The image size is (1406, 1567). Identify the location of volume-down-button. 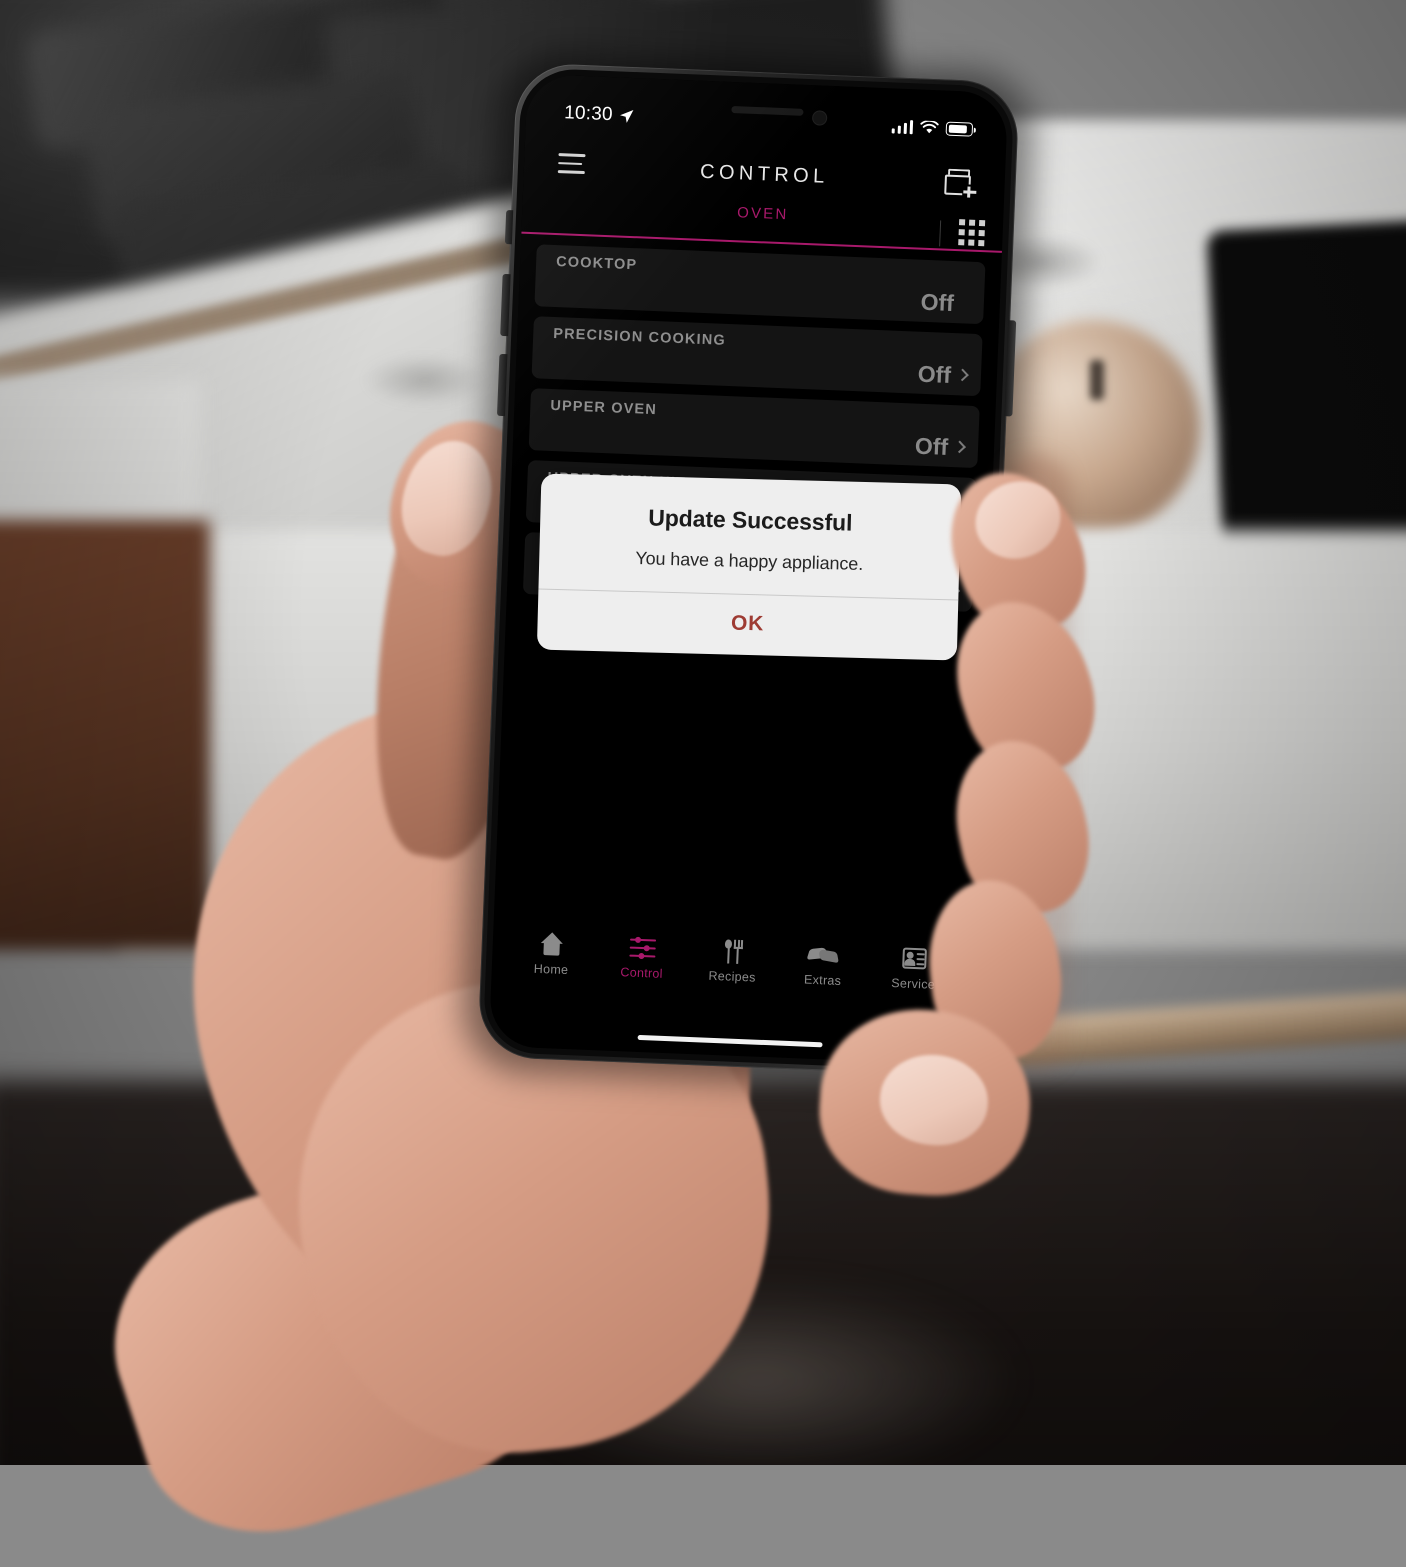
(502, 385).